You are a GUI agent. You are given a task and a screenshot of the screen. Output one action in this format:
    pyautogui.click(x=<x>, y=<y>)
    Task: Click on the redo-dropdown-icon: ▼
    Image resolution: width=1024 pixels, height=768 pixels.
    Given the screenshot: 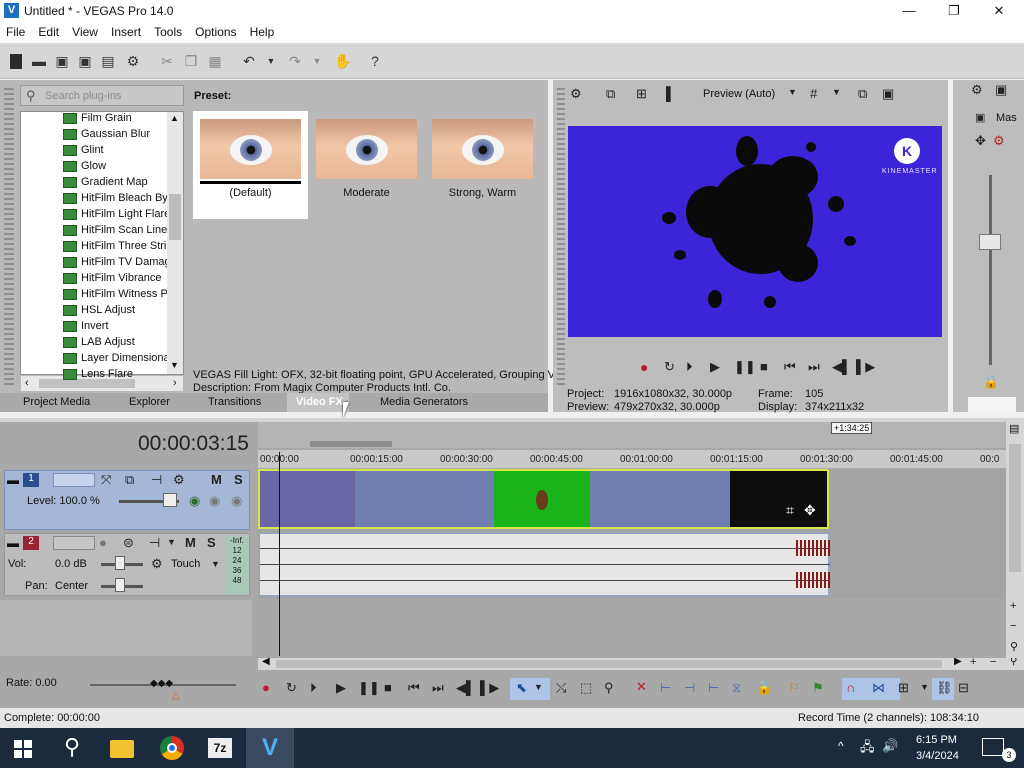 What is the action you would take?
    pyautogui.click(x=317, y=61)
    